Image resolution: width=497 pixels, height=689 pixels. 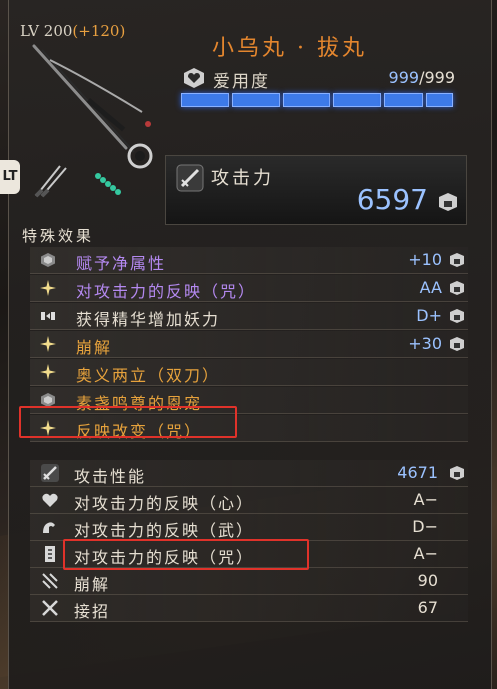 I want to click on stat-row: 崩解 90, so click(x=249, y=581).